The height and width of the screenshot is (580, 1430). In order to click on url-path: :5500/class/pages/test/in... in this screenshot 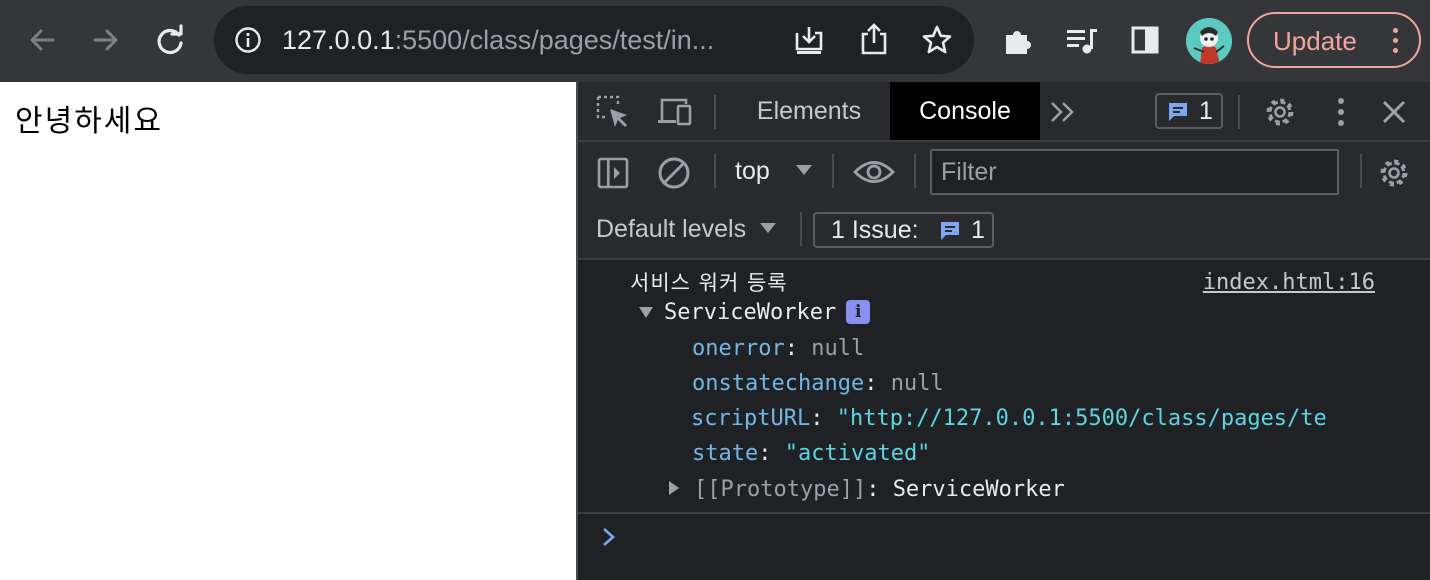, I will do `click(554, 40)`.